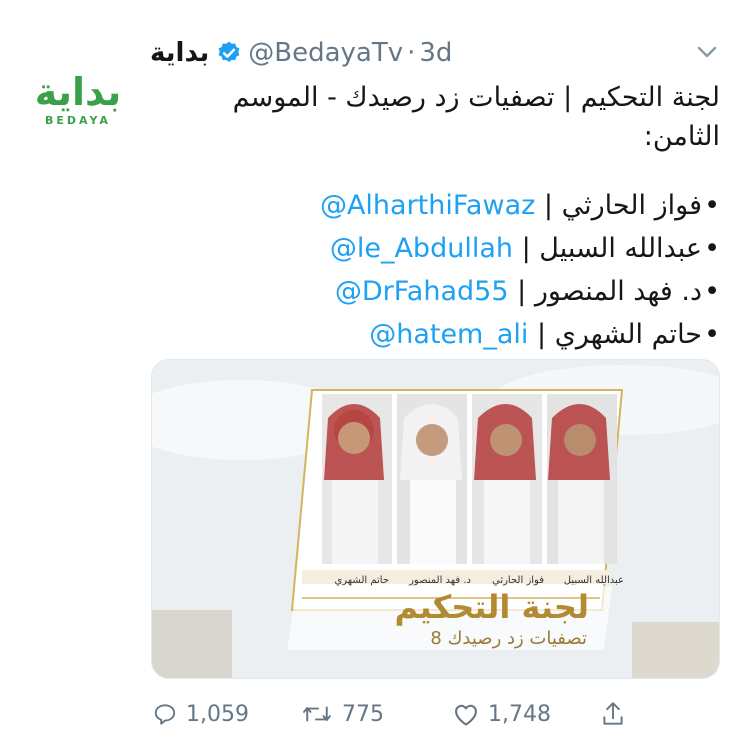 This screenshot has height=744, width=750. I want to click on retweet-button: 775, so click(342, 714).